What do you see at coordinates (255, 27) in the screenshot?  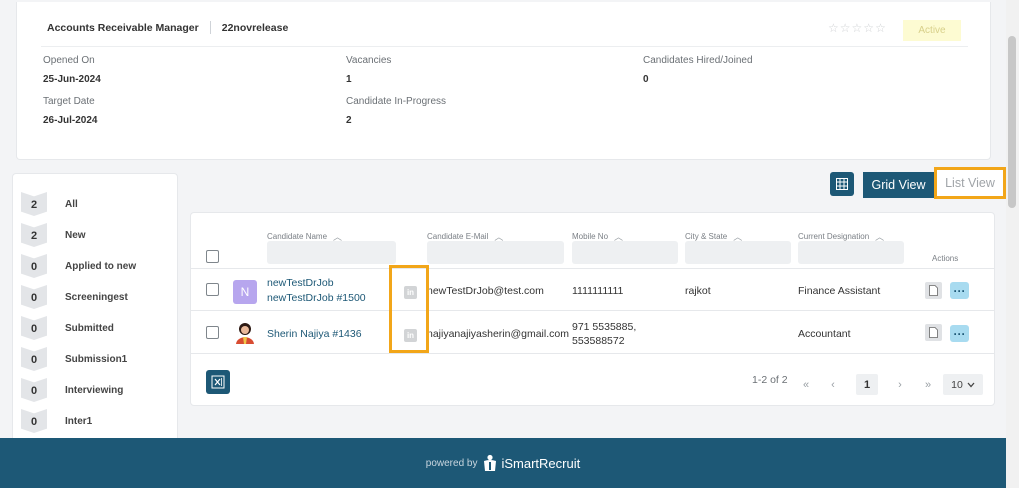 I see `job-release: 22novrelease` at bounding box center [255, 27].